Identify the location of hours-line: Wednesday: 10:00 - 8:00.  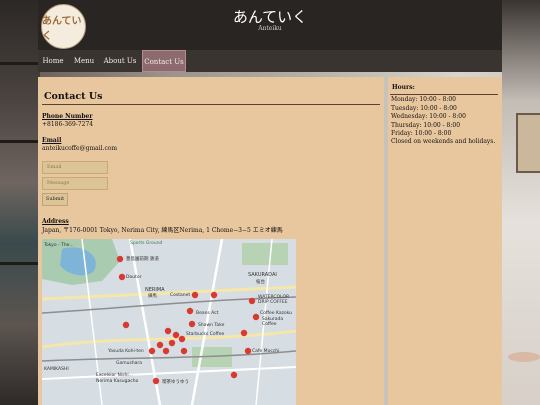
(428, 116).